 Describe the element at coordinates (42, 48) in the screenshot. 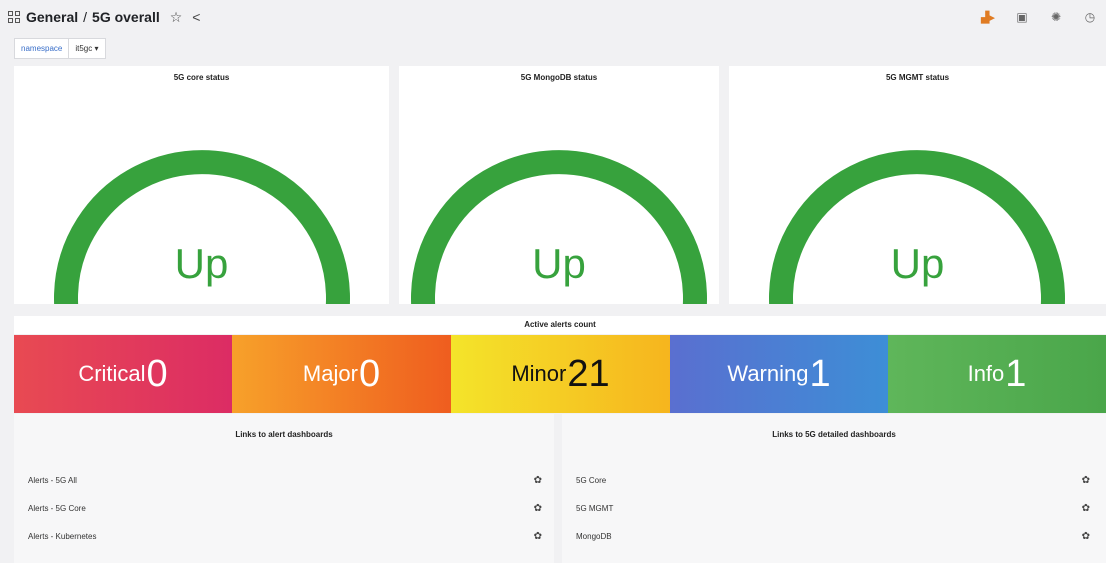

I see `variable-label: namespace` at that location.